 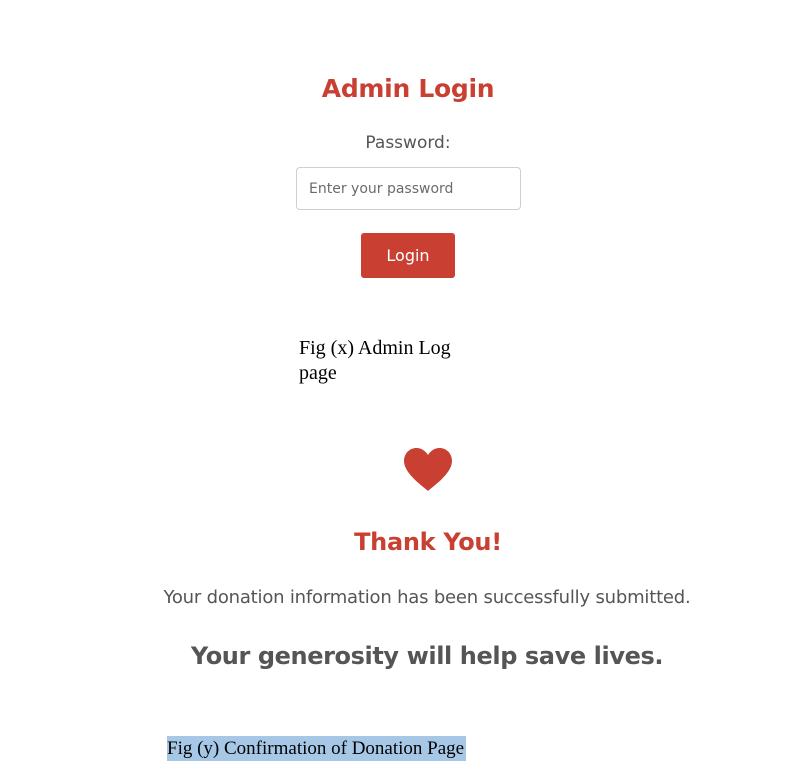 I want to click on figure-caption-x: Fig (x) Admin Log page, so click(x=375, y=360).